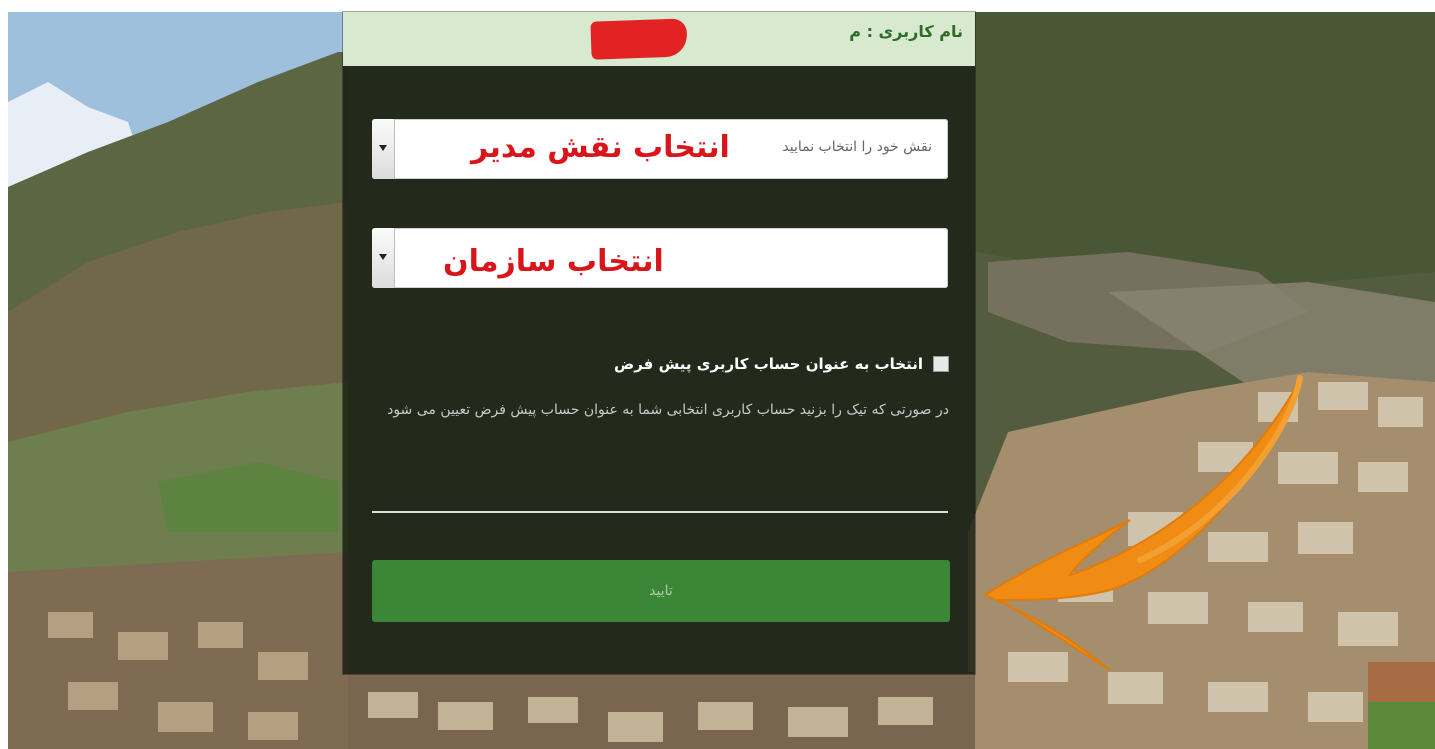 This screenshot has height=749, width=1435. Describe the element at coordinates (639, 39) in the screenshot. I see `redaction-mark` at that location.